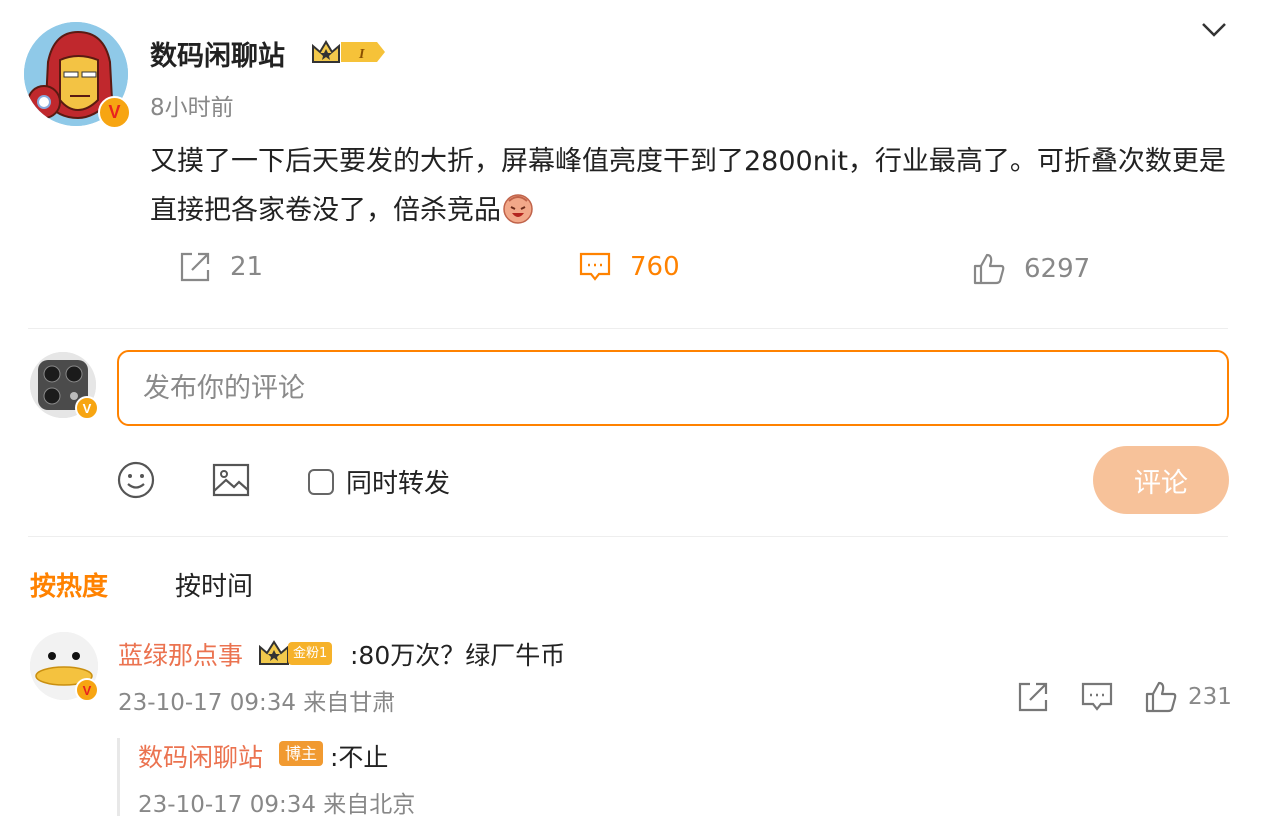  I want to click on repost-count: 21, so click(247, 267).